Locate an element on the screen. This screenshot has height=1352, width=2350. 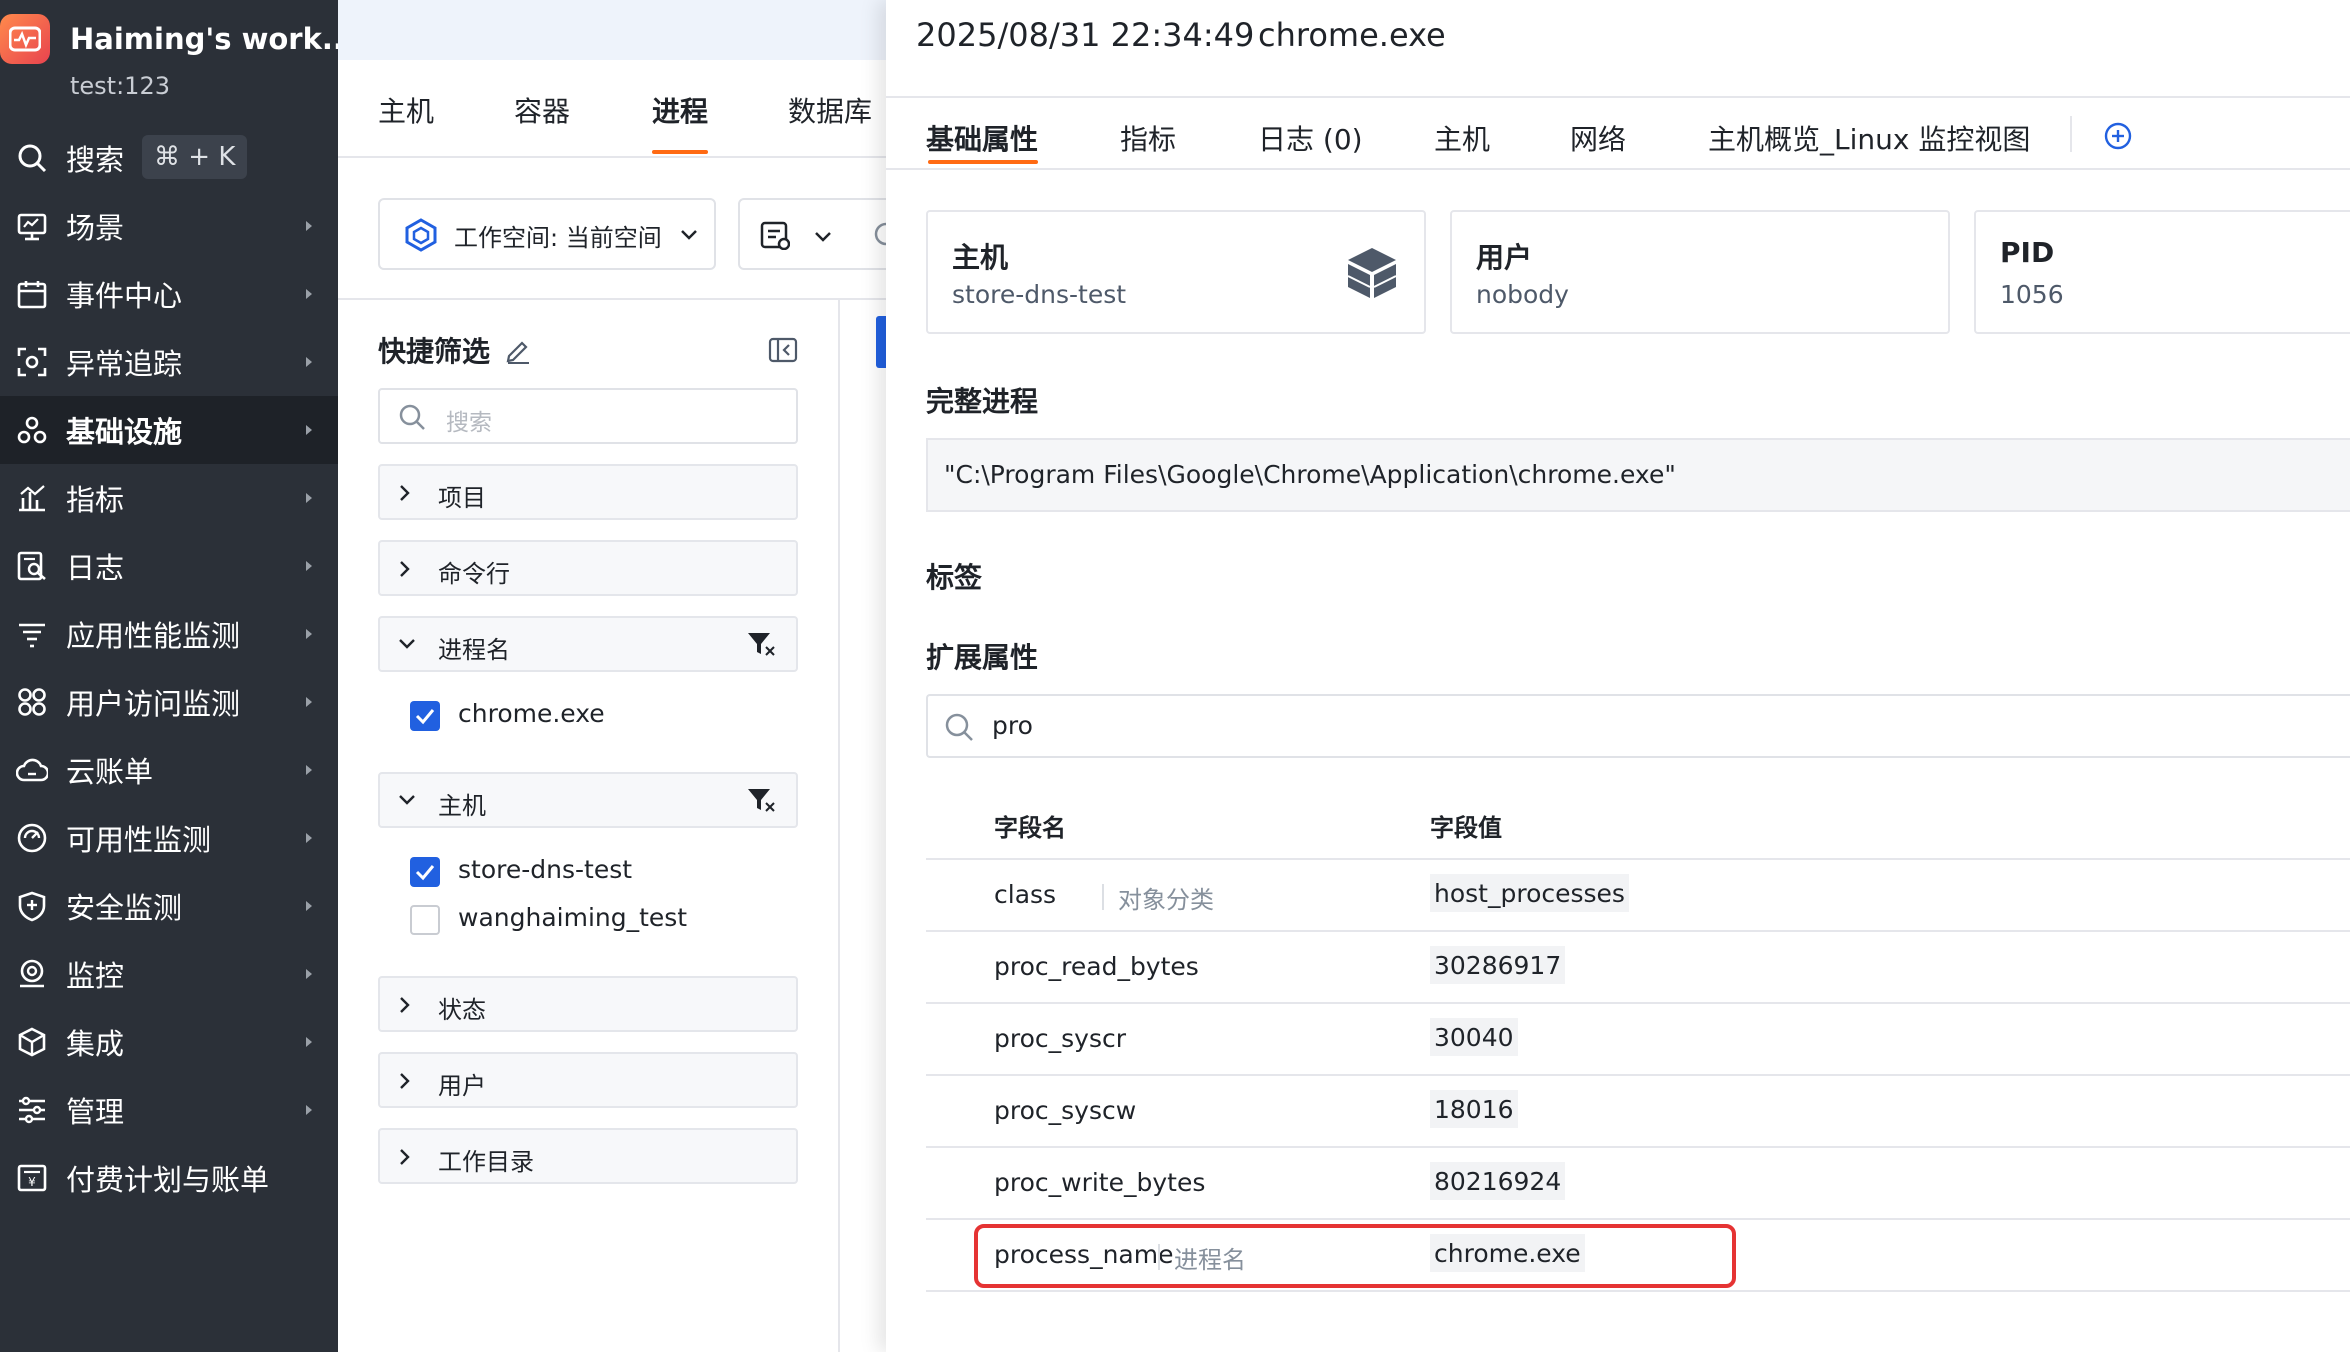
sidebar-item-label: 基础设施 is located at coordinates (124, 432).